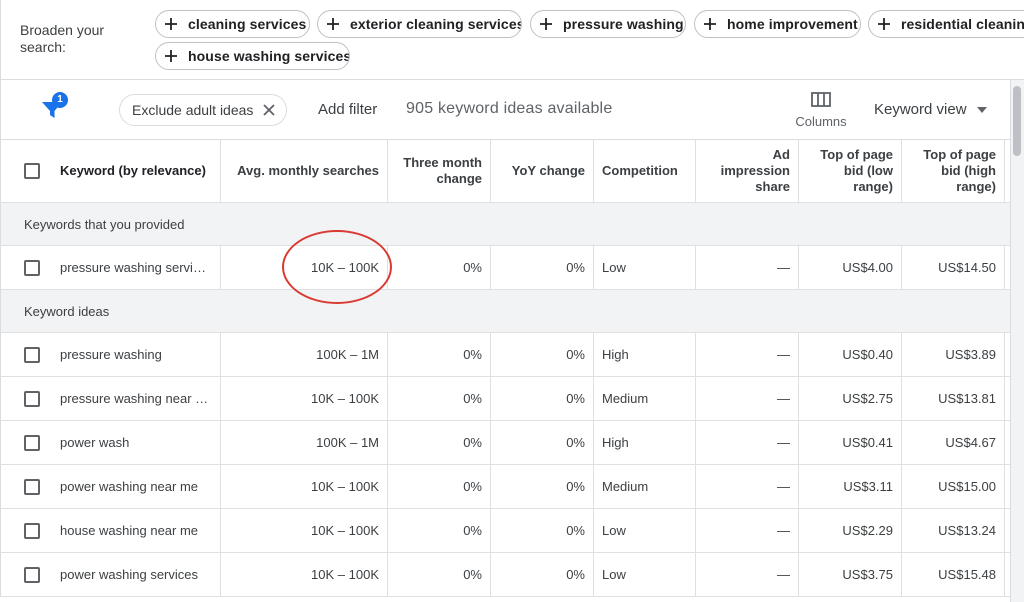 The height and width of the screenshot is (602, 1024). I want to click on columns-label: Columns, so click(821, 121).